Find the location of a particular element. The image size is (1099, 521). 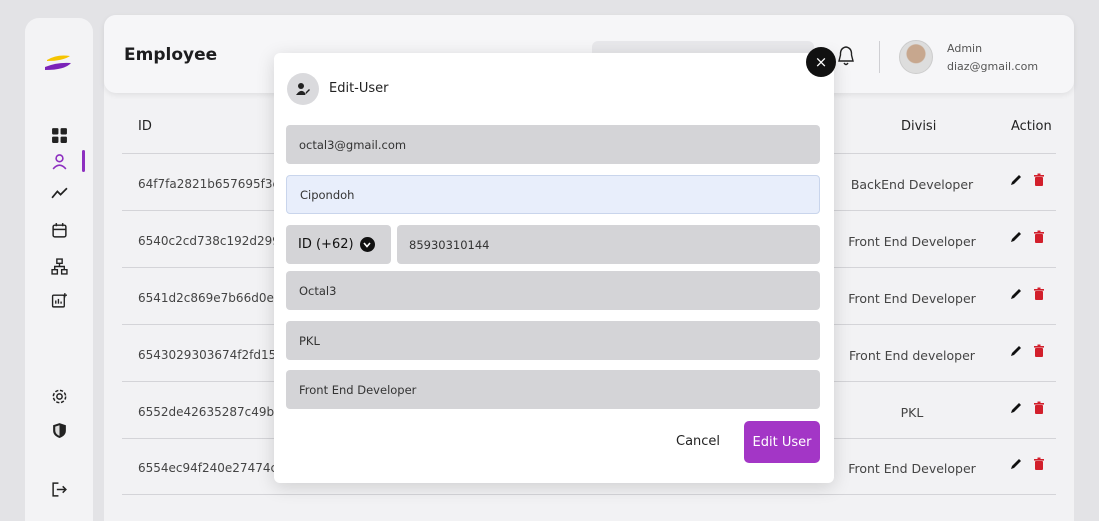

bell-icon is located at coordinates (846, 56).